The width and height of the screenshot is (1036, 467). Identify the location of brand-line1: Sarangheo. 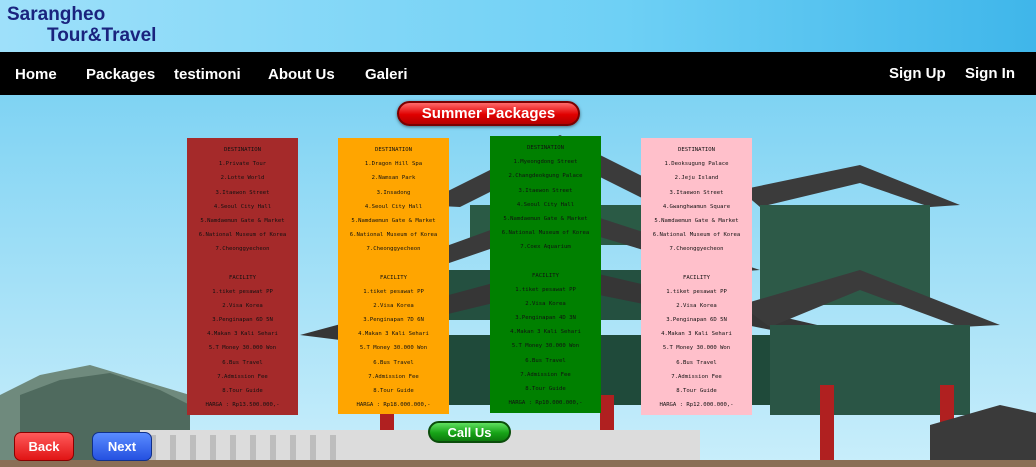
(56, 14).